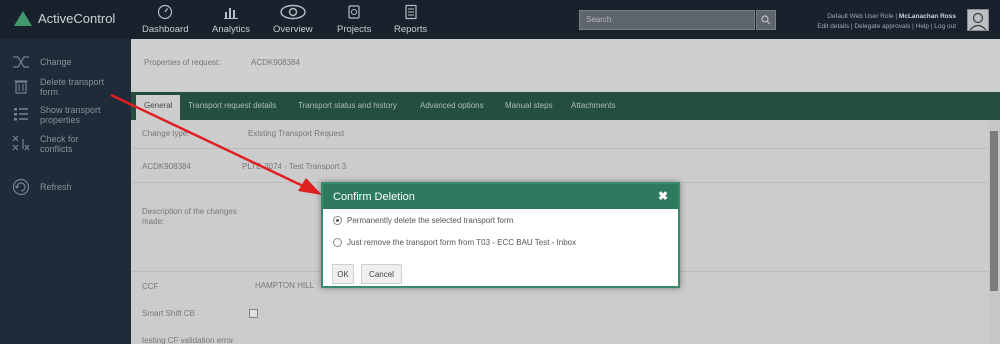 Image resolution: width=1000 pixels, height=344 pixels. I want to click on app-name: ActiveControl, so click(77, 18).